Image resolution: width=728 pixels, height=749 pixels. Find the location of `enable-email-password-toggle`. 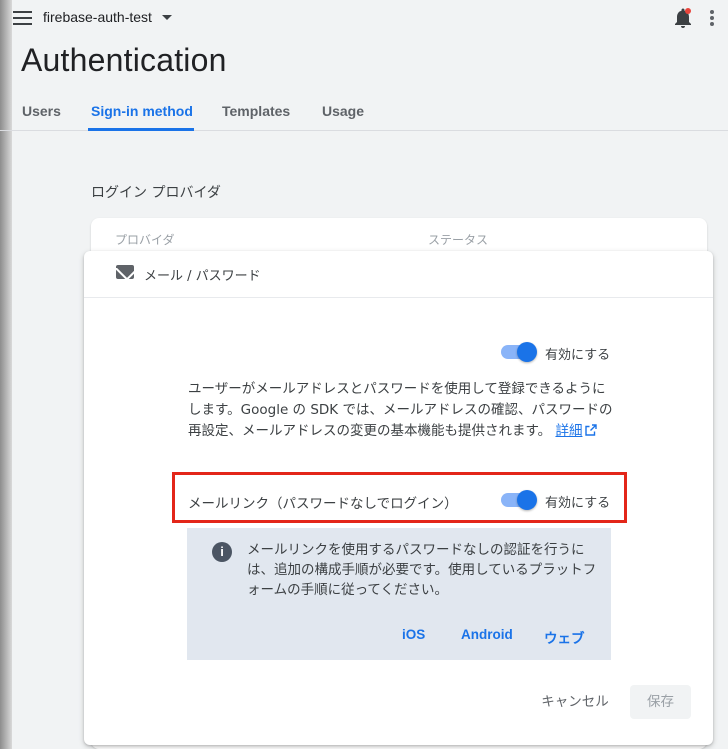

enable-email-password-toggle is located at coordinates (519, 352).